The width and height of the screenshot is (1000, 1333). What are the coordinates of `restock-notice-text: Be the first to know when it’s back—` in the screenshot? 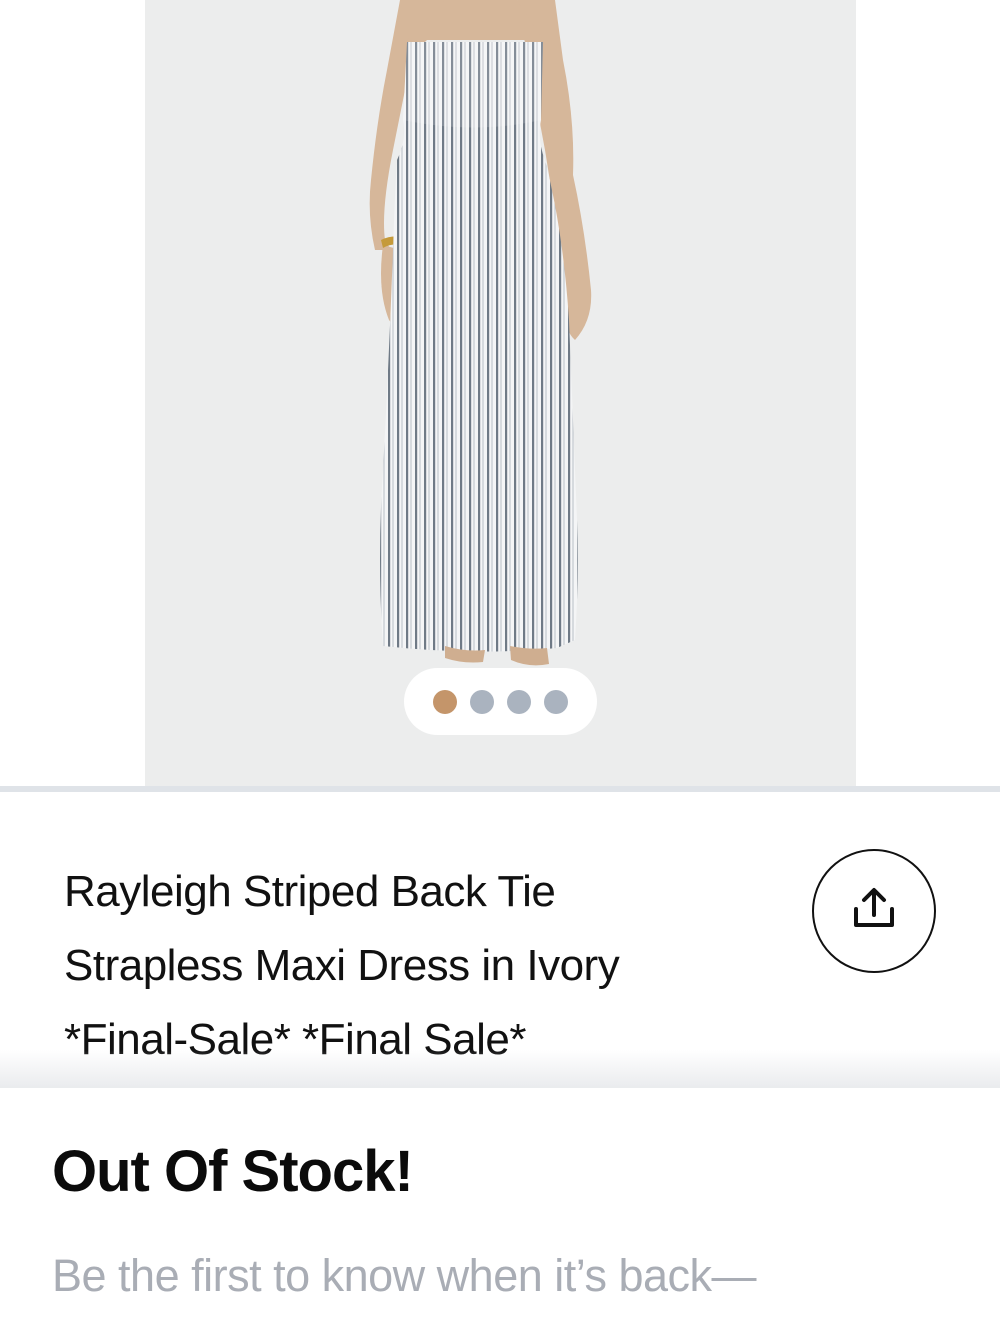 It's located at (404, 1275).